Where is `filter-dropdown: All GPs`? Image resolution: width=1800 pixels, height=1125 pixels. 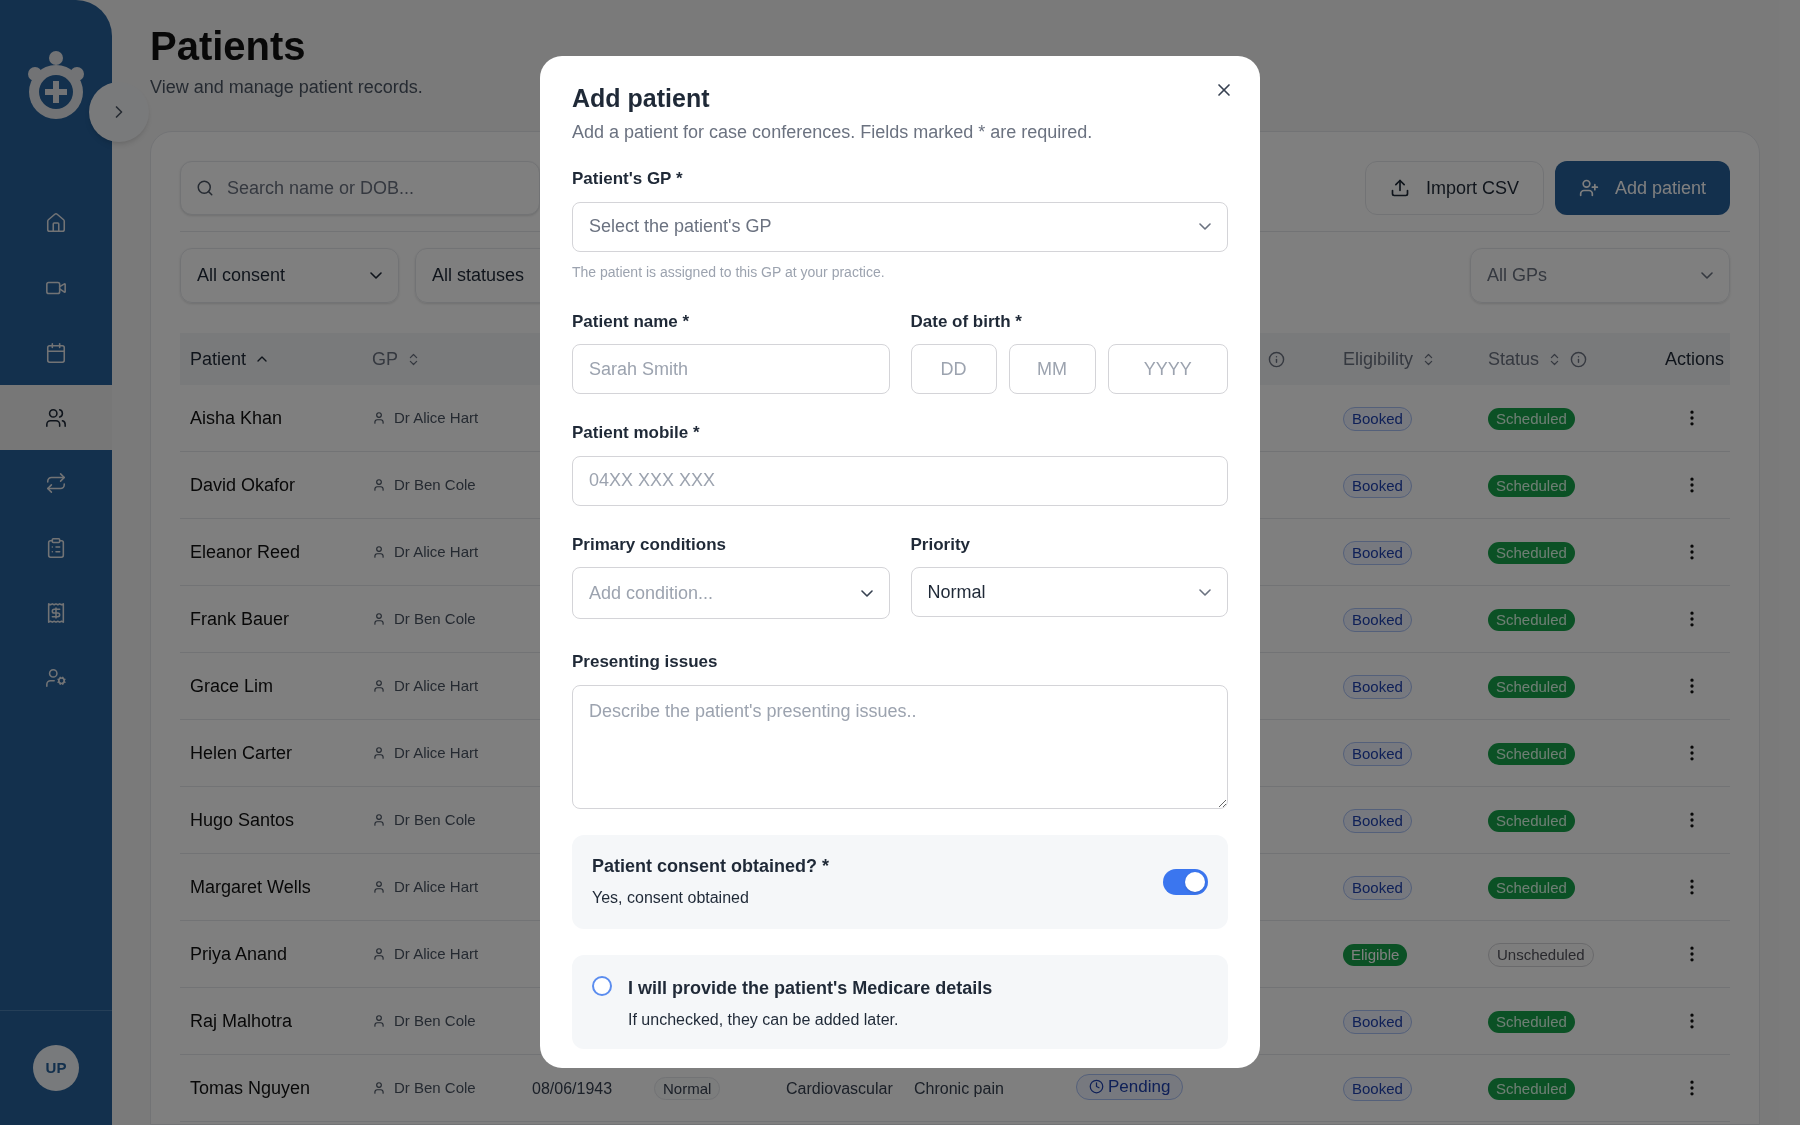 filter-dropdown: All GPs is located at coordinates (1600, 275).